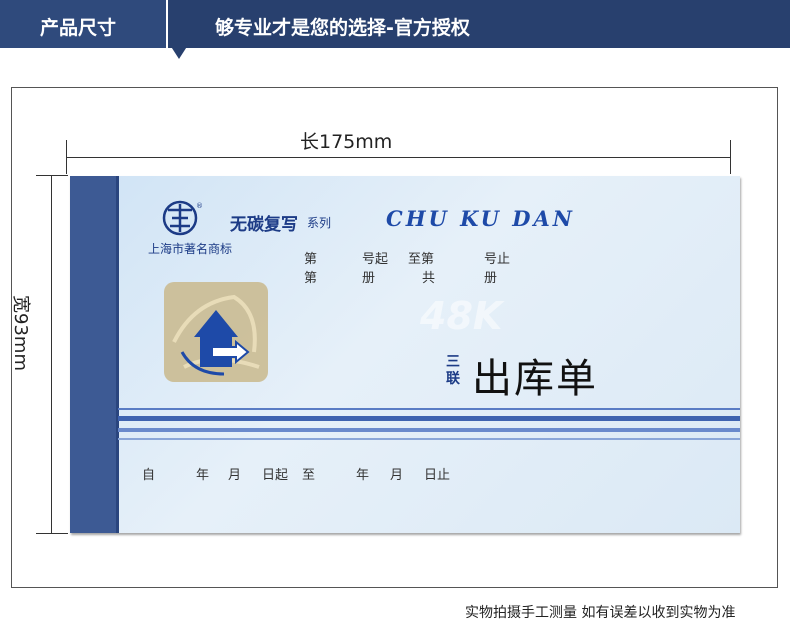 This screenshot has height=630, width=790. Describe the element at coordinates (497, 259) in the screenshot. I see `row1-haozhi: 号止` at that location.